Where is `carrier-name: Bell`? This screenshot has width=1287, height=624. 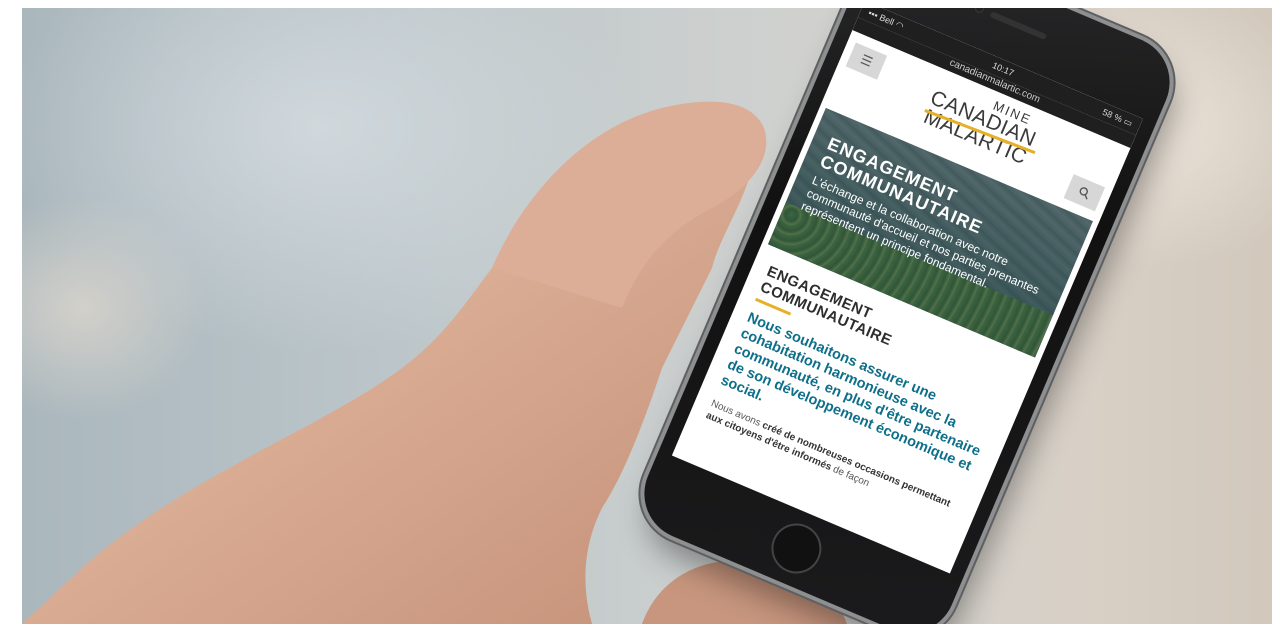
carrier-name: Bell is located at coordinates (887, 19).